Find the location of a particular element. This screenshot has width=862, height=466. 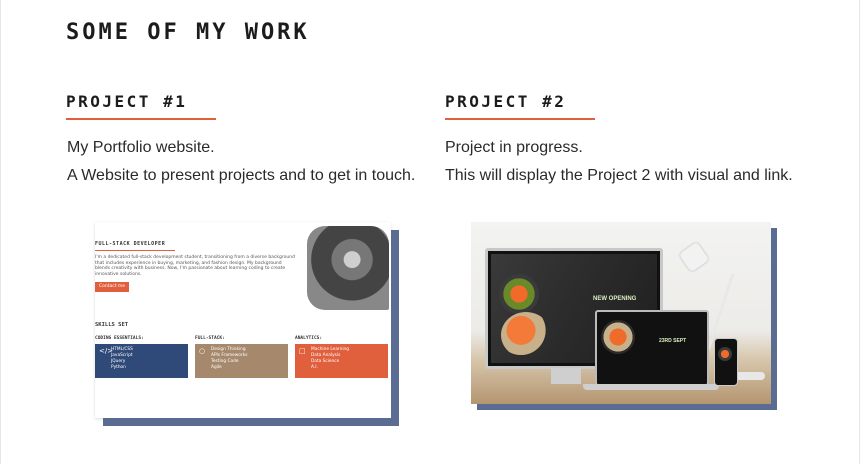

skill-item: Python is located at coordinates (118, 367).